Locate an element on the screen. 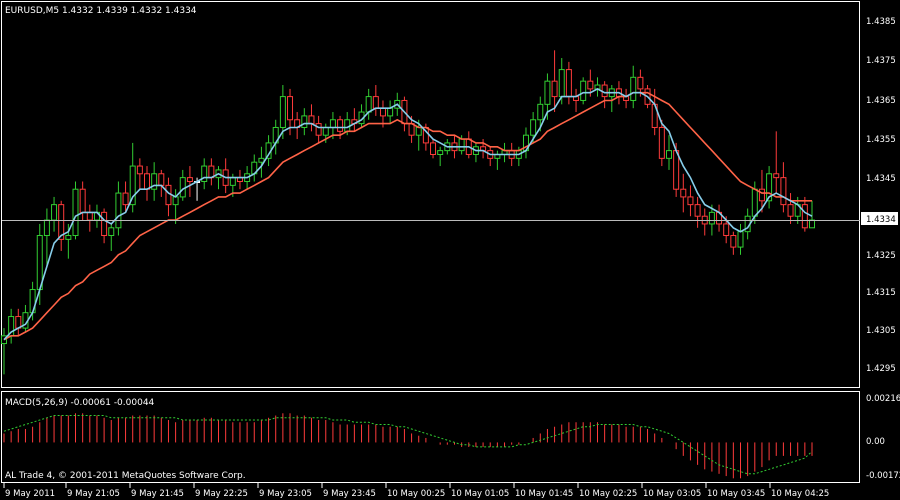 The height and width of the screenshot is (500, 900). time-label: 9 May 21:45 is located at coordinates (157, 494).